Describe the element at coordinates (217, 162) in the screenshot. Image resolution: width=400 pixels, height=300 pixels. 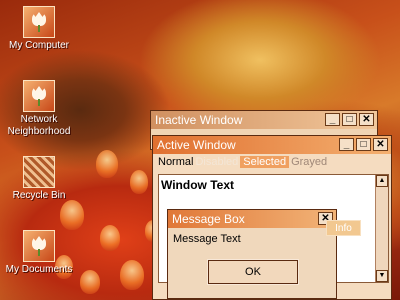
I see `menu-item-disabled: Disabled` at that location.